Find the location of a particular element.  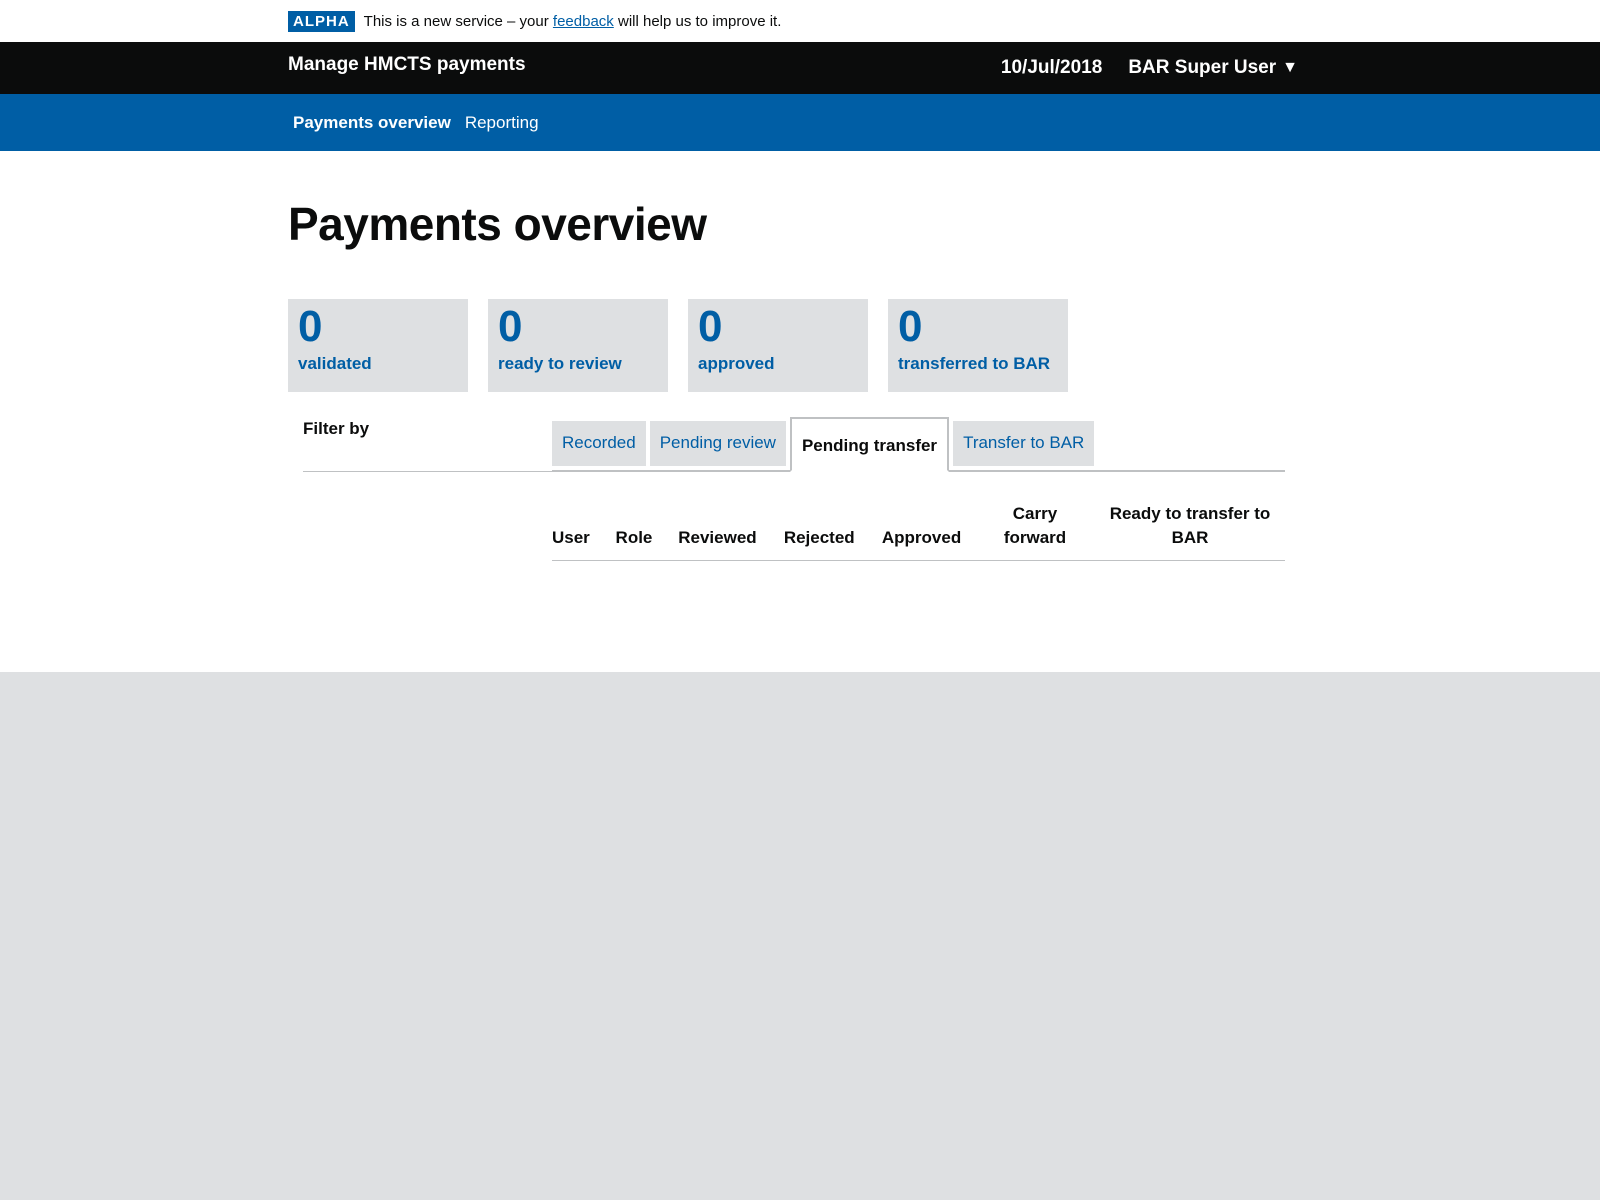

phase-text-after: will help us to improve it. is located at coordinates (699, 21).